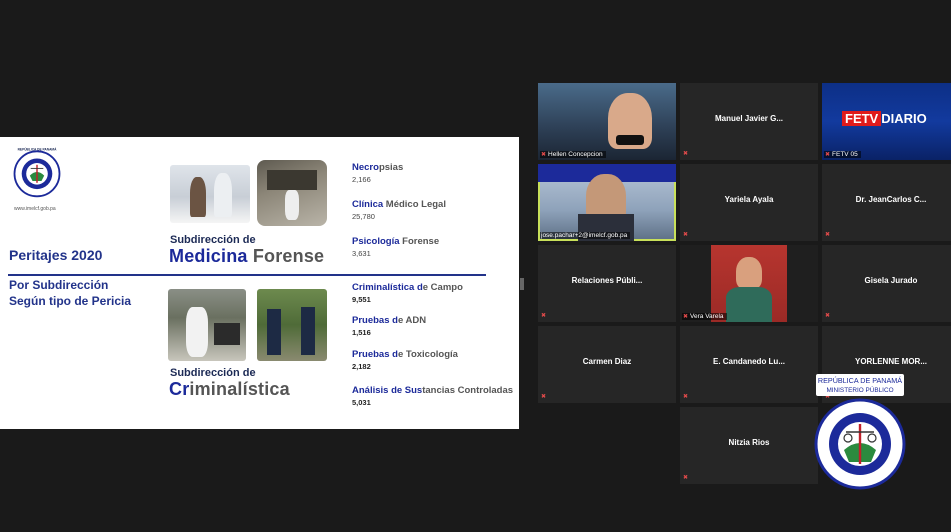  Describe the element at coordinates (749, 442) in the screenshot. I see `participant-name: Nitzia Rios` at that location.